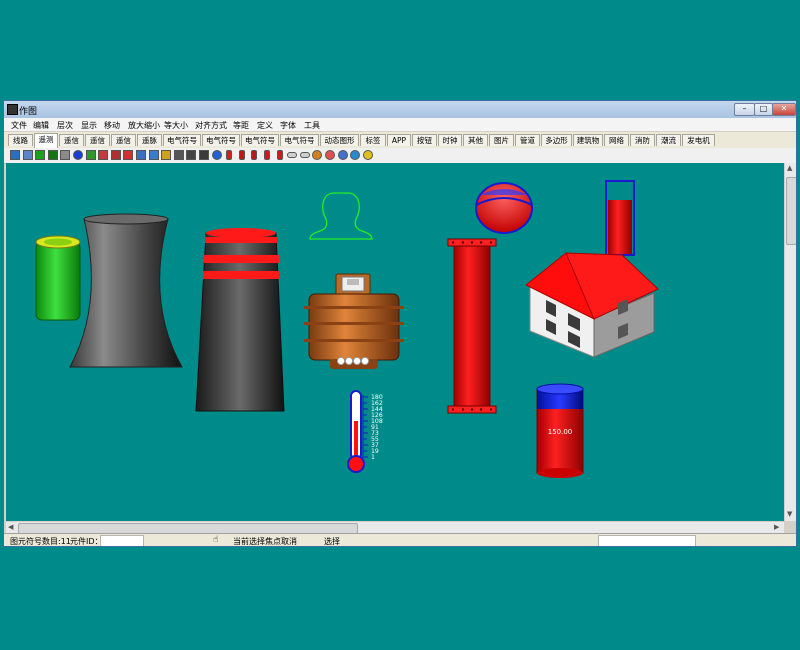 The height and width of the screenshot is (650, 800). Describe the element at coordinates (620, 218) in the screenshot. I see `level-tank` at that location.